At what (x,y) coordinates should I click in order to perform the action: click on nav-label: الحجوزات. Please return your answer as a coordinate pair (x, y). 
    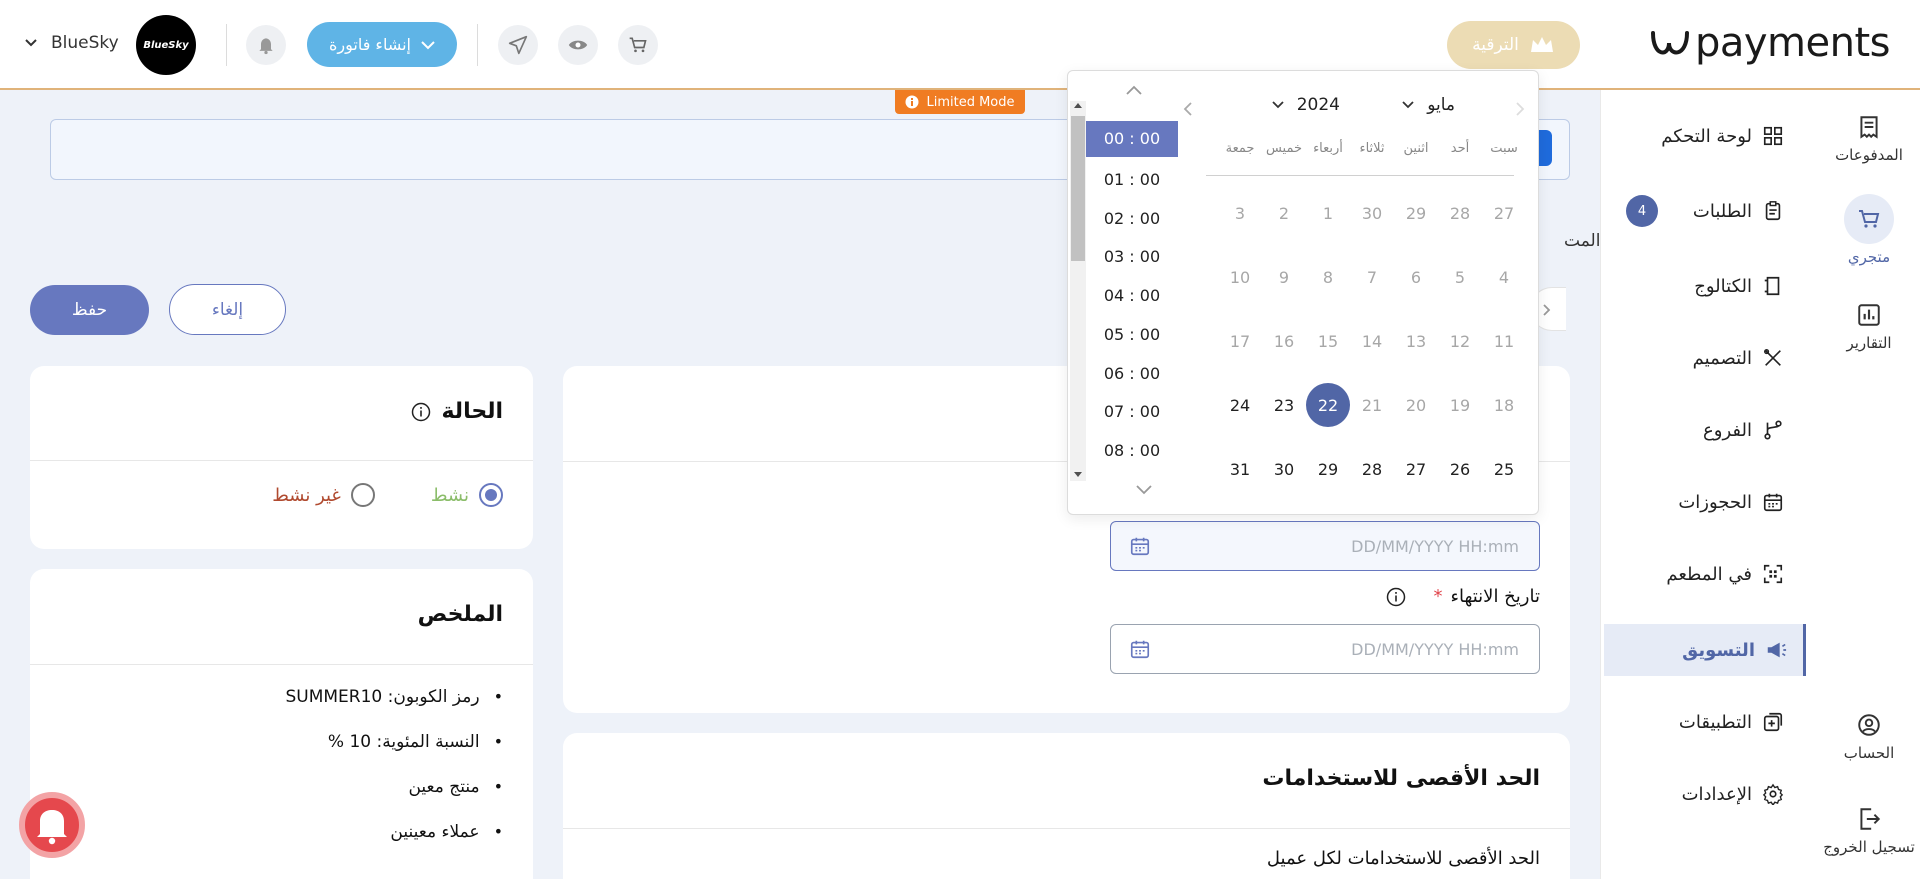
    Looking at the image, I should click on (1715, 502).